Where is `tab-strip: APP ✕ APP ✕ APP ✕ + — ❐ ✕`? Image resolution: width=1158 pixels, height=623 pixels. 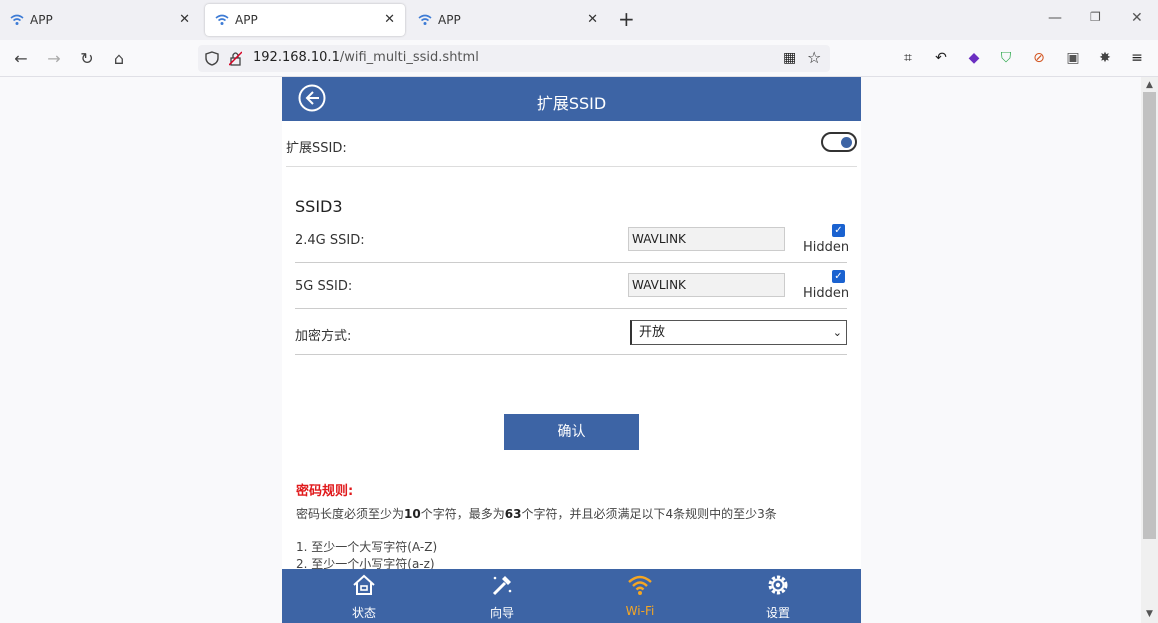 tab-strip: APP ✕ APP ✕ APP ✕ + — ❐ ✕ is located at coordinates (579, 20).